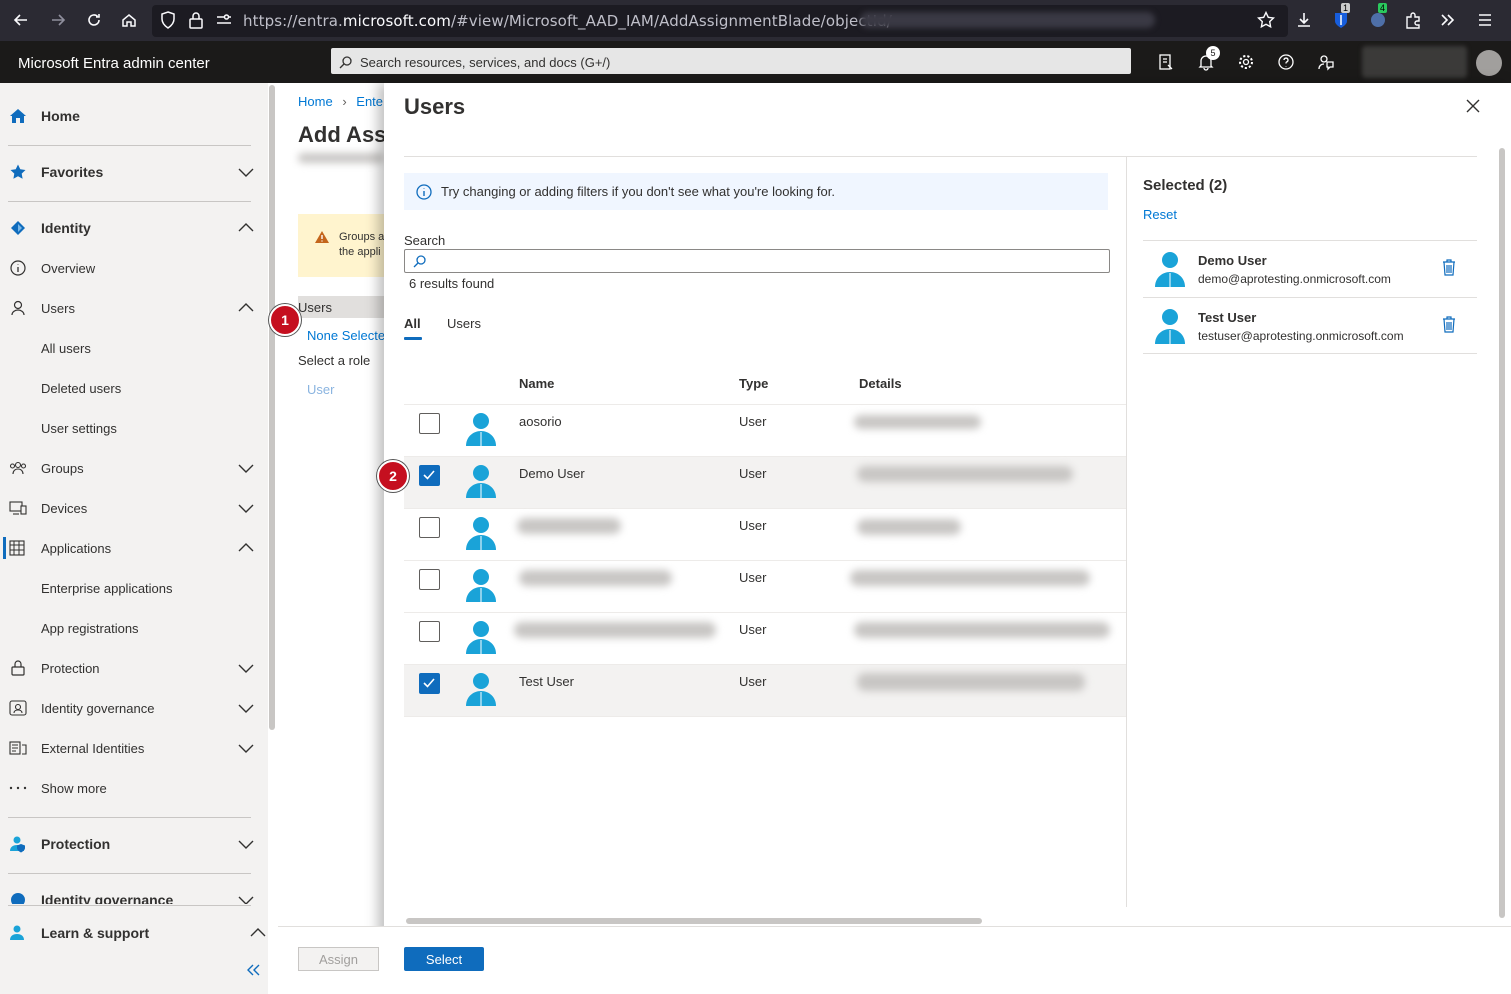 The height and width of the screenshot is (994, 1511). Describe the element at coordinates (272, 407) in the screenshot. I see `nav-scrollbar` at that location.